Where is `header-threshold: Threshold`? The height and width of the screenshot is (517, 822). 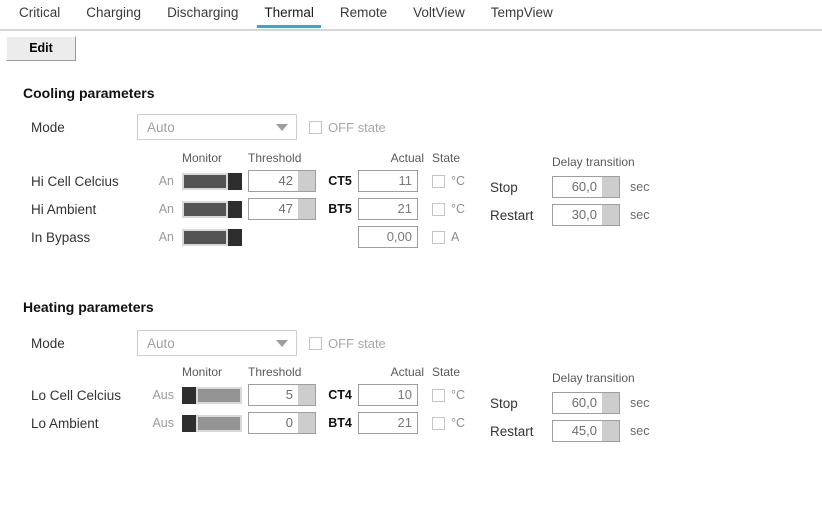
header-threshold: Threshold is located at coordinates (275, 158).